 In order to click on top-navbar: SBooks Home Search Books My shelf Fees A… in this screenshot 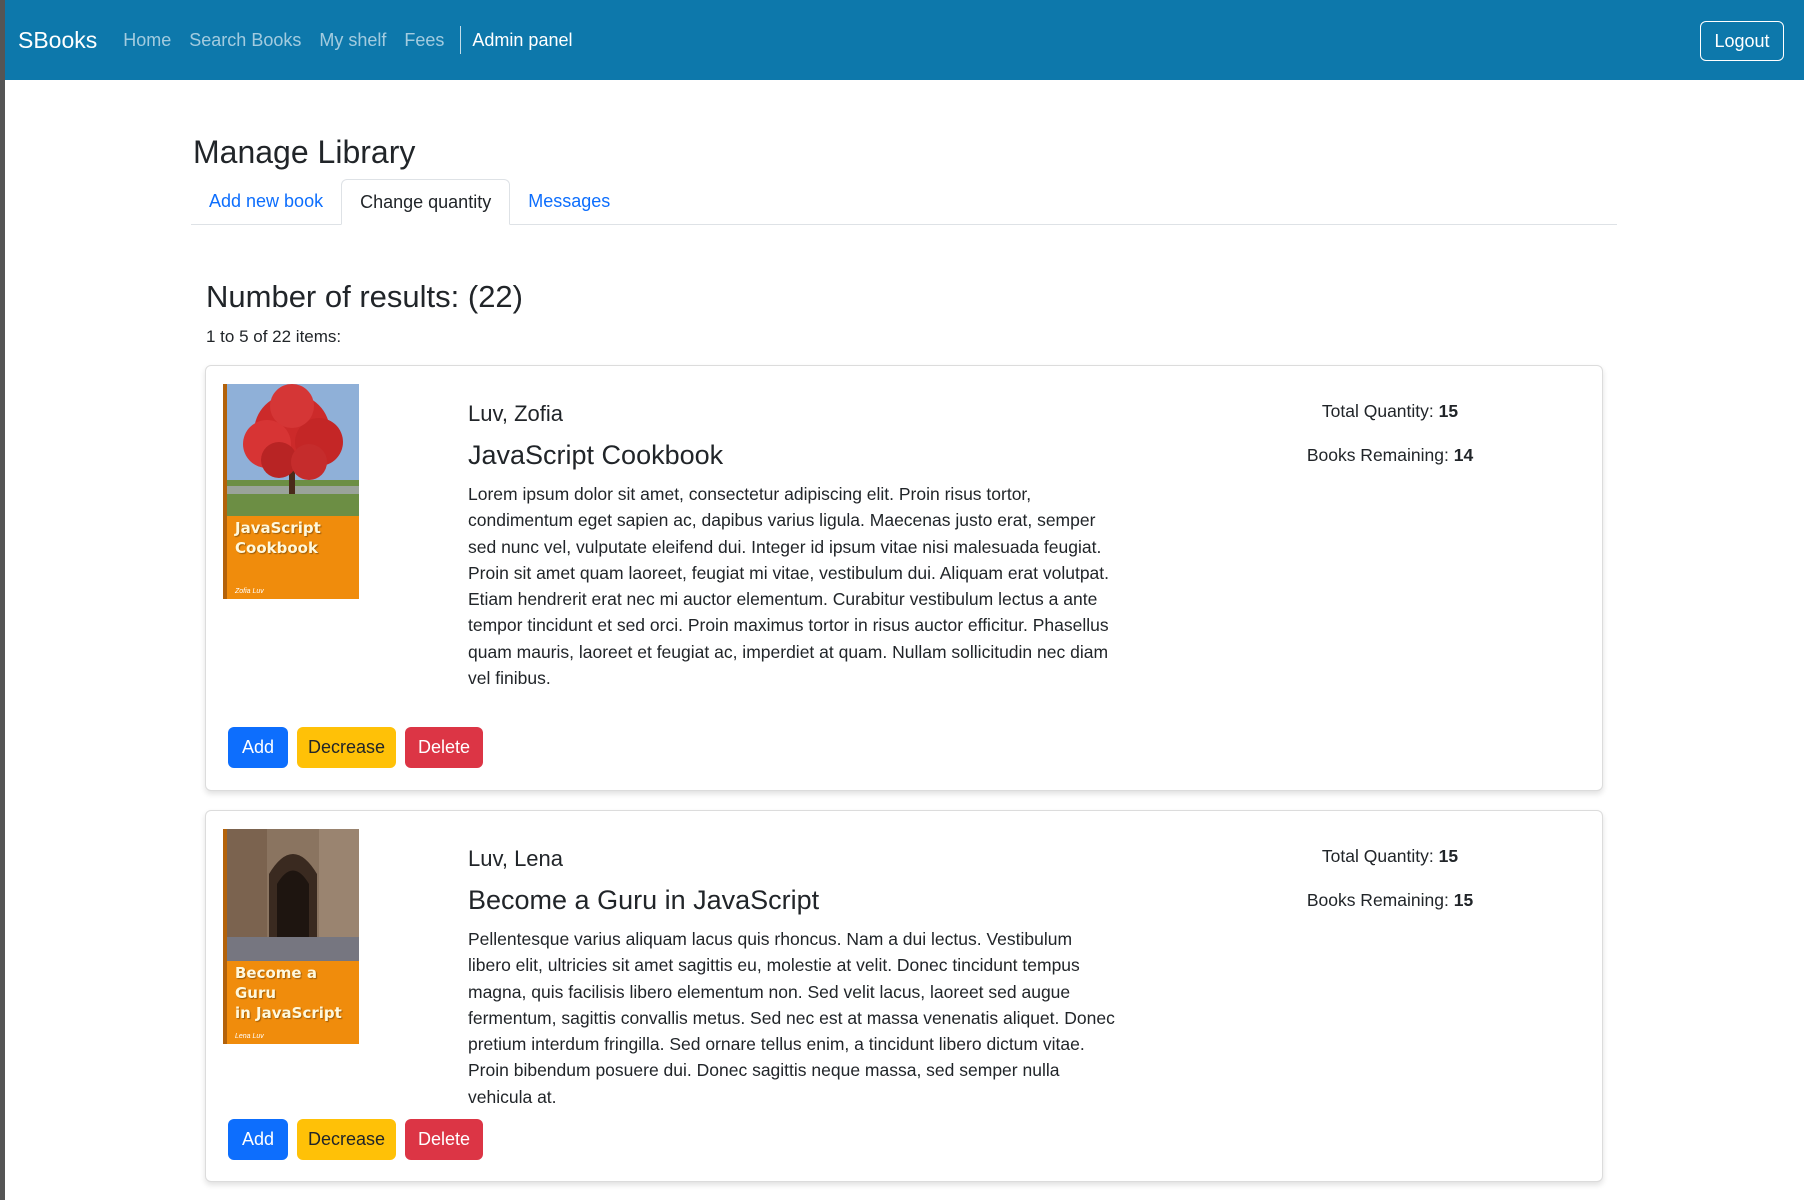, I will do `click(904, 40)`.